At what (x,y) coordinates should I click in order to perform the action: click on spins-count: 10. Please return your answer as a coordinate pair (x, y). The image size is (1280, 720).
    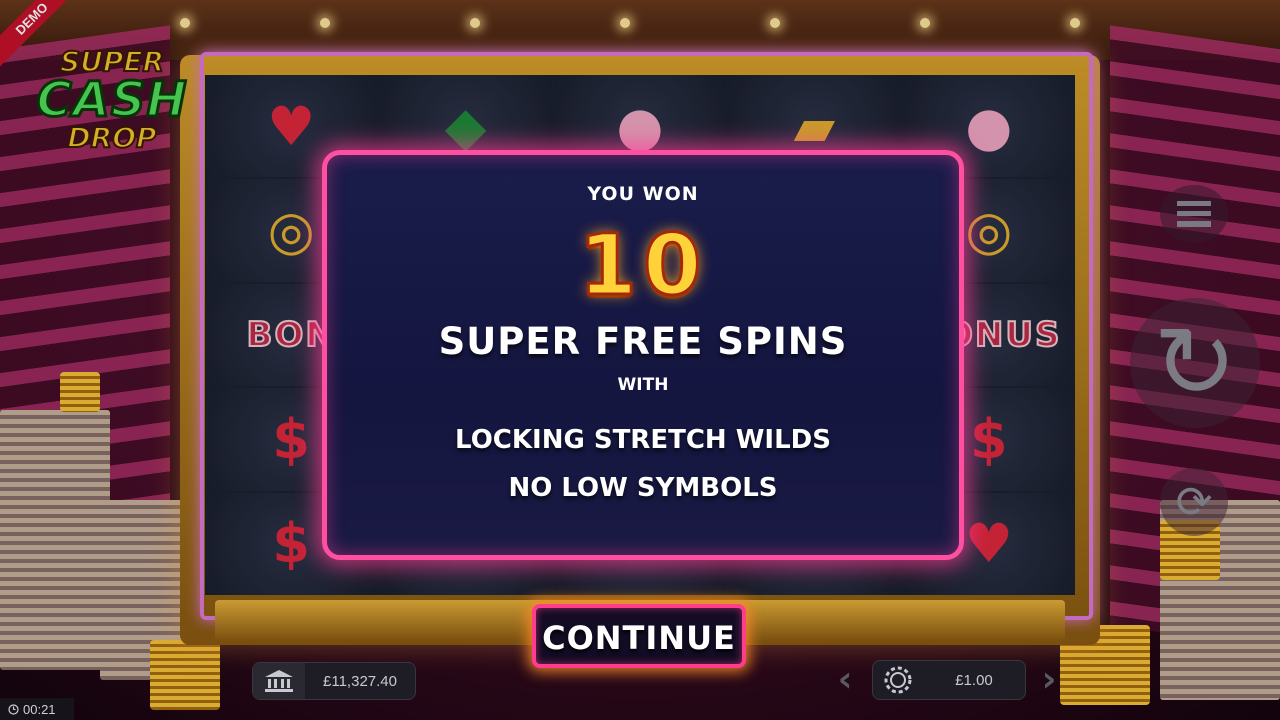
    Looking at the image, I should click on (642, 265).